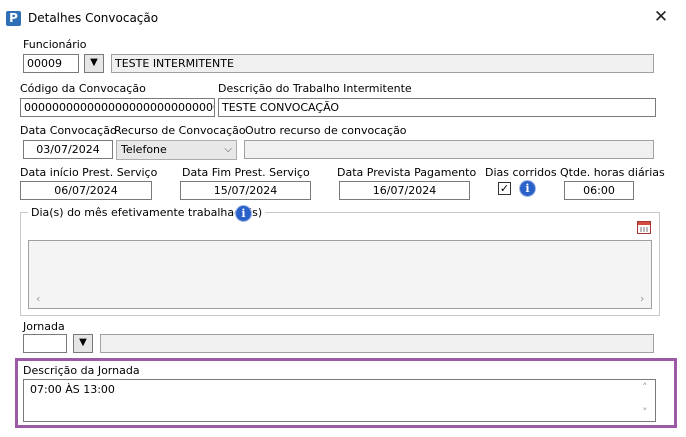 Image resolution: width=686 pixels, height=437 pixels. I want to click on jornada-lookup-button: ▼, so click(83, 343).